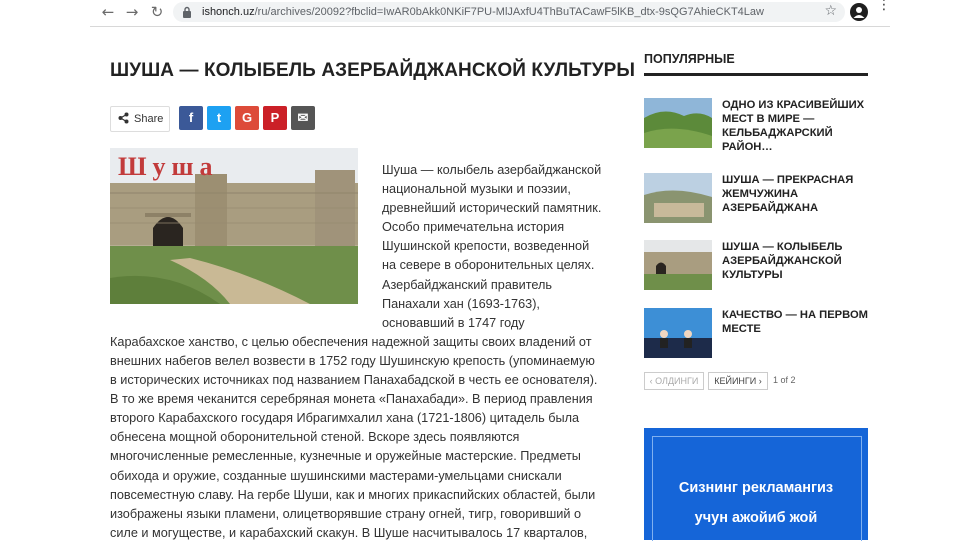 Image resolution: width=975 pixels, height=543 pixels. Describe the element at coordinates (149, 119) in the screenshot. I see `share-label: Share` at that location.